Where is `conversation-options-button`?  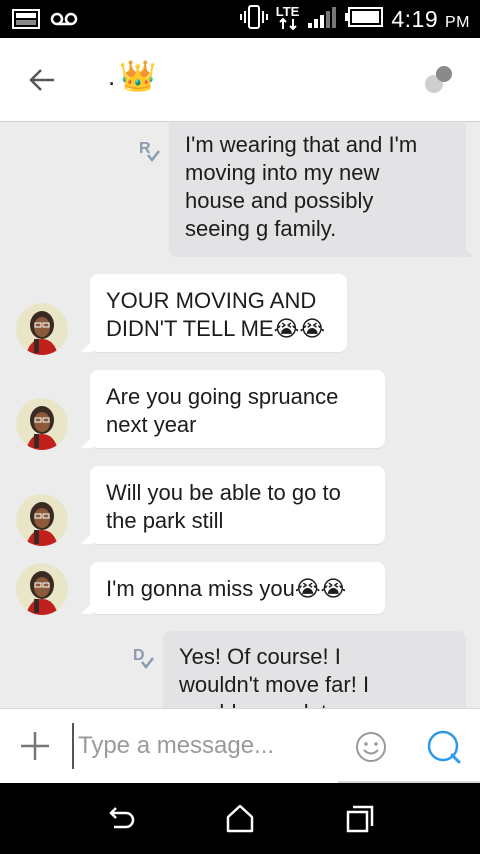 conversation-options-button is located at coordinates (440, 80).